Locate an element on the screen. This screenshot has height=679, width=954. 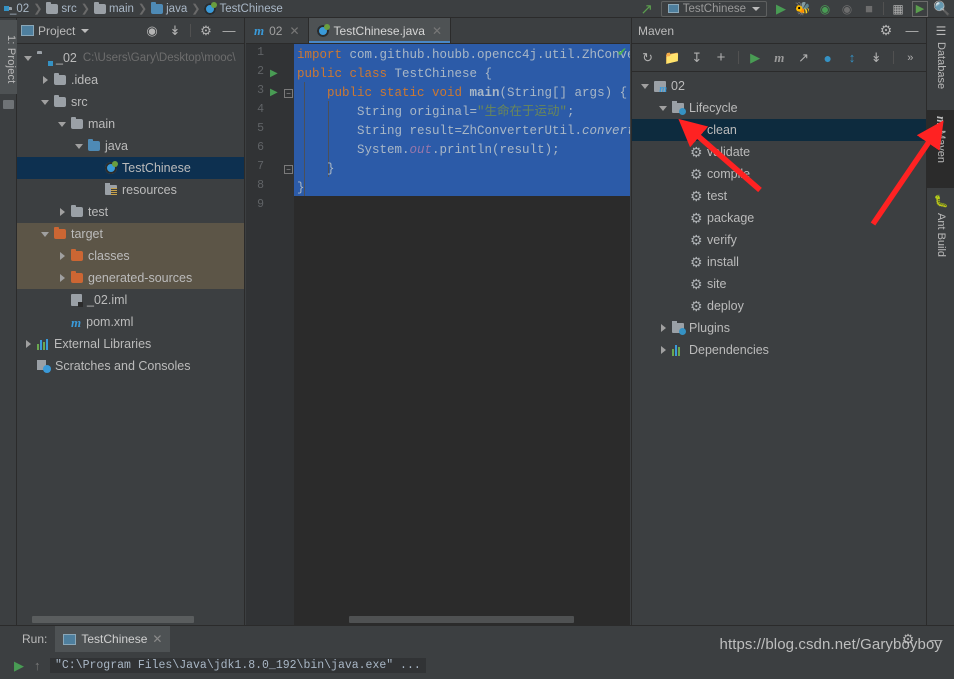
sidebar-tab-project: 1: Project is located at coordinates (8, 57).